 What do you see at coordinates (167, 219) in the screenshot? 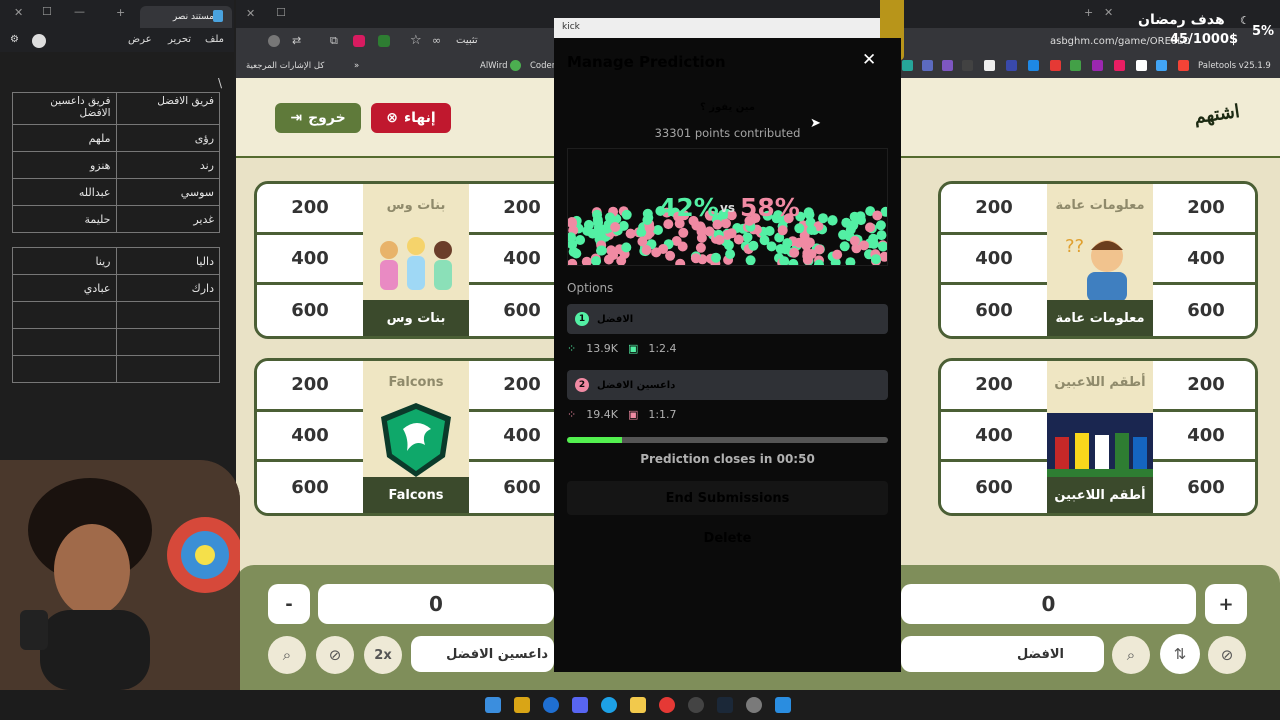
I see `table-cell: غدير` at bounding box center [167, 219].